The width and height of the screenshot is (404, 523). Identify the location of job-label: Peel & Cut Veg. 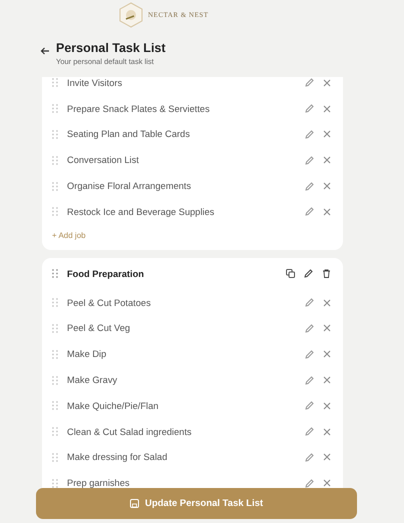
(99, 328).